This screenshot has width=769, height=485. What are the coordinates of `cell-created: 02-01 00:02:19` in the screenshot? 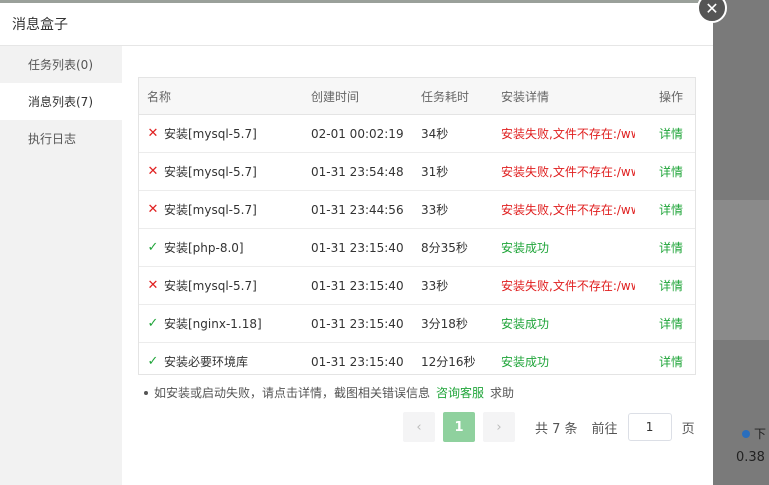 It's located at (357, 133).